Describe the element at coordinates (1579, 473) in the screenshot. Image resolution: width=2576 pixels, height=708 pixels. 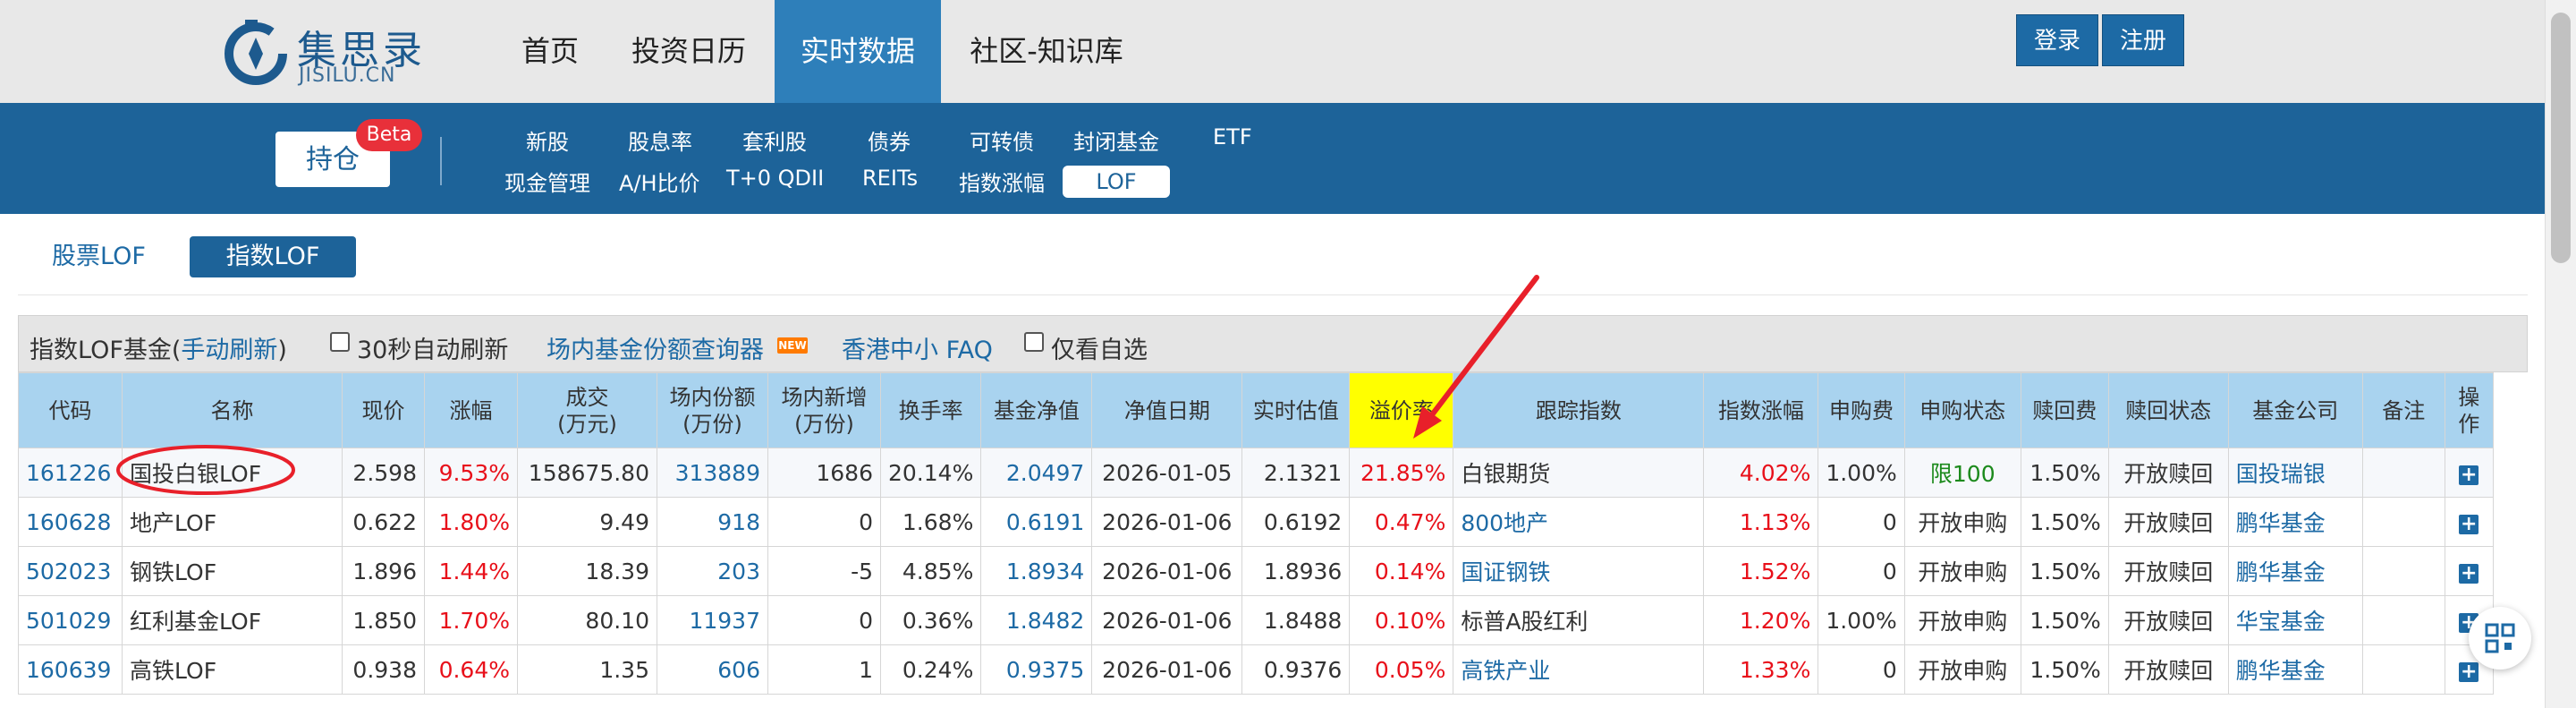
I see `cell-index: 白银期货` at that location.